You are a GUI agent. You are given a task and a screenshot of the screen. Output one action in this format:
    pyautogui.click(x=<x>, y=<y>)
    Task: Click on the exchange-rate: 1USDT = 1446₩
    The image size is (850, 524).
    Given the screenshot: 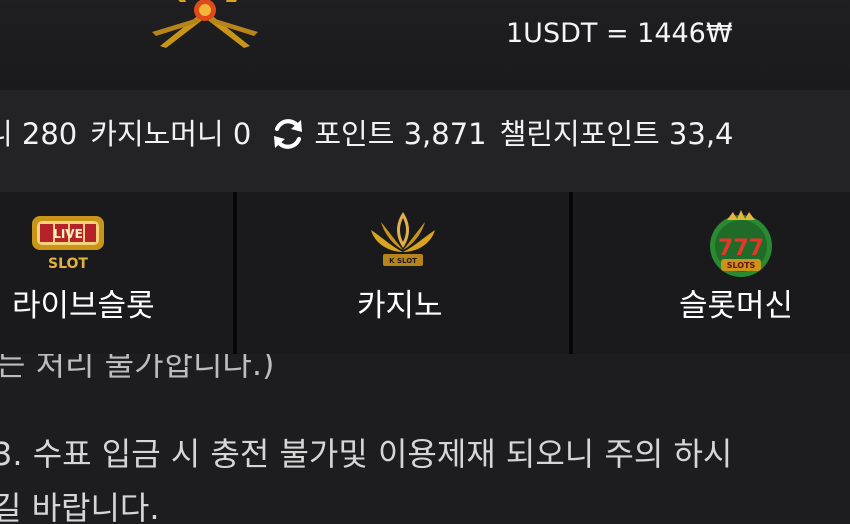 What is the action you would take?
    pyautogui.click(x=619, y=33)
    